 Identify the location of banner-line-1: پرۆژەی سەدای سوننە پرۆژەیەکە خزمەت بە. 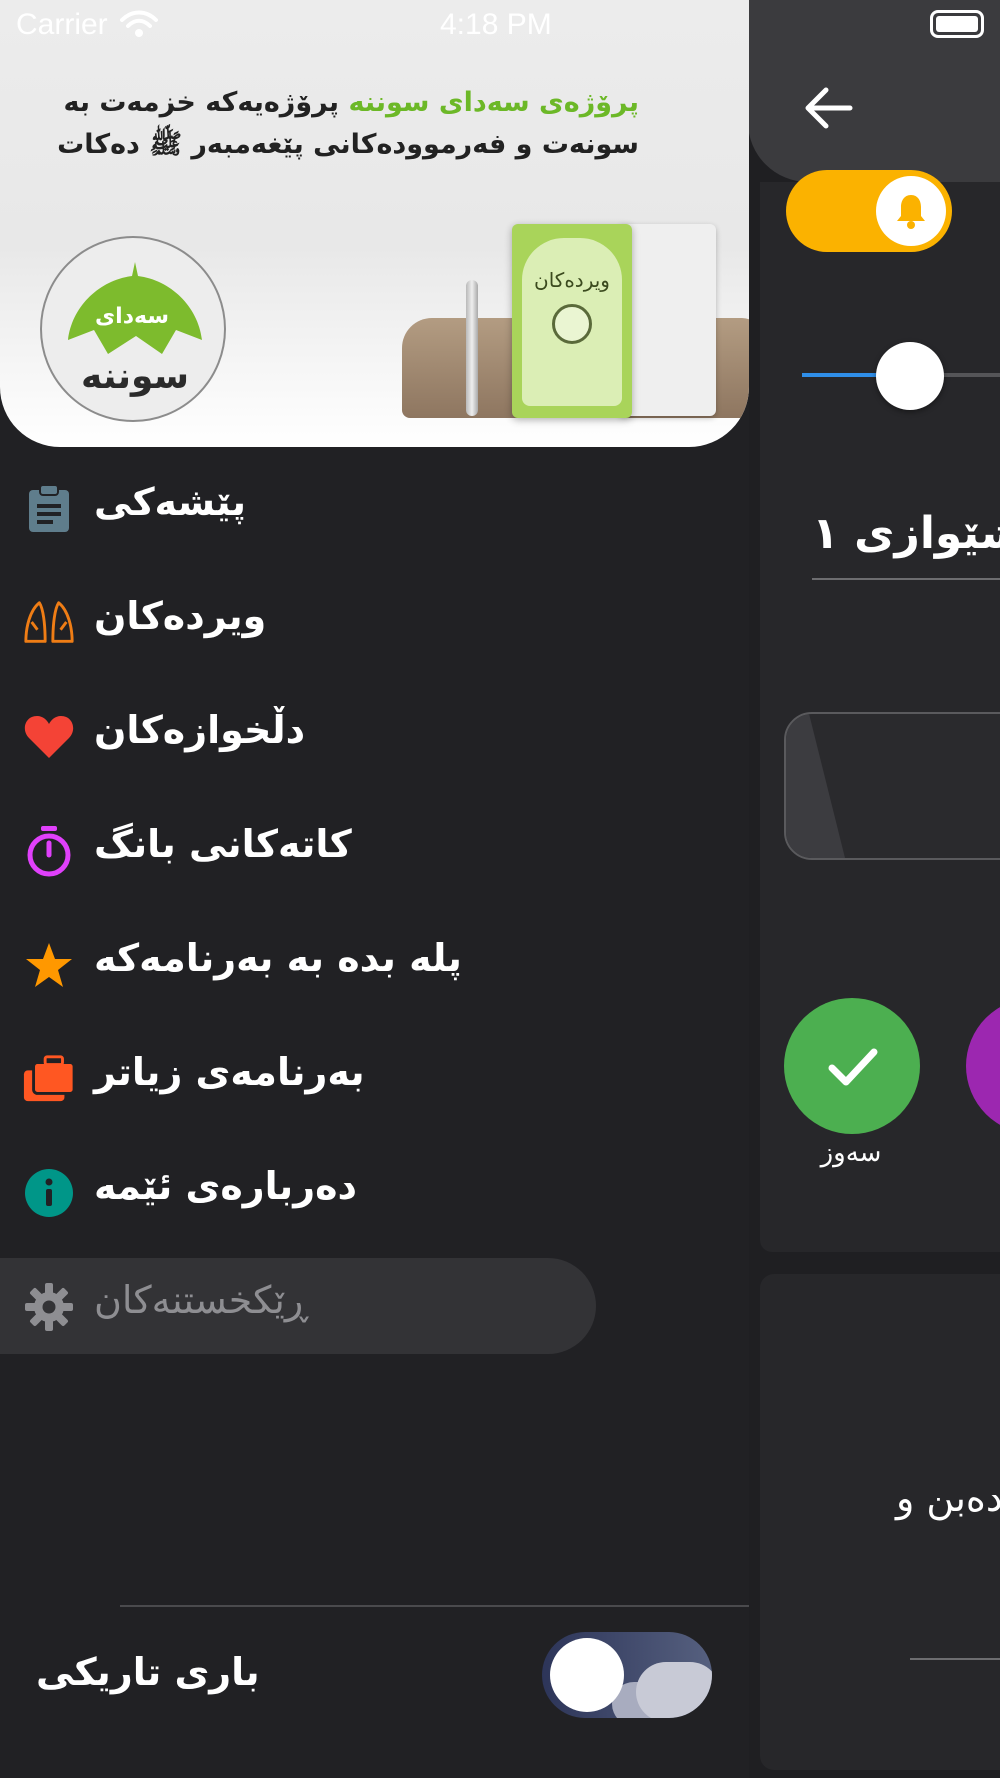
(339, 103).